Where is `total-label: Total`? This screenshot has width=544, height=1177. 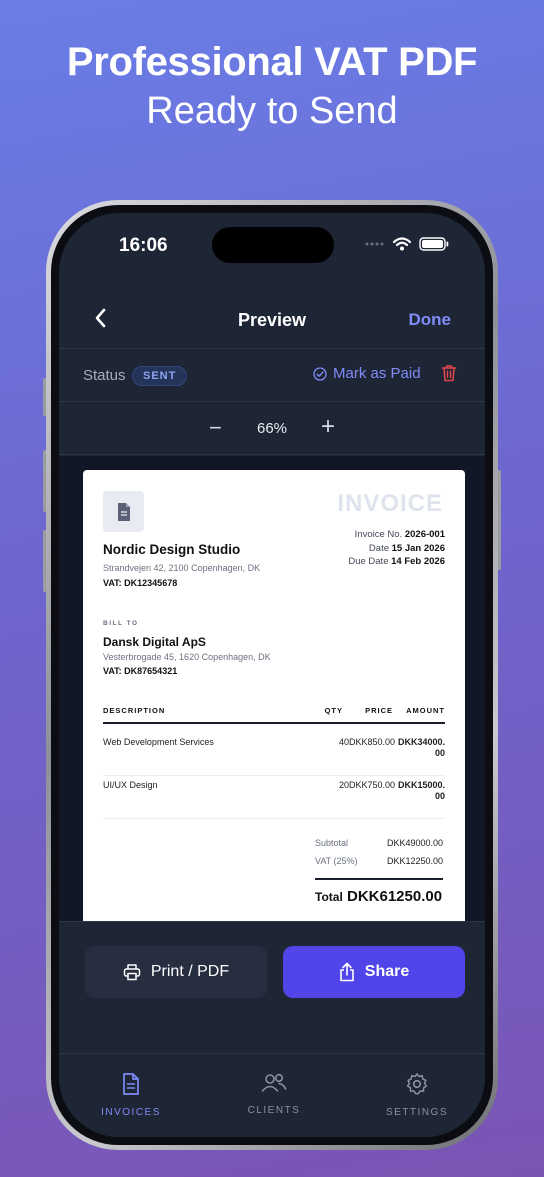
total-label: Total is located at coordinates (329, 897).